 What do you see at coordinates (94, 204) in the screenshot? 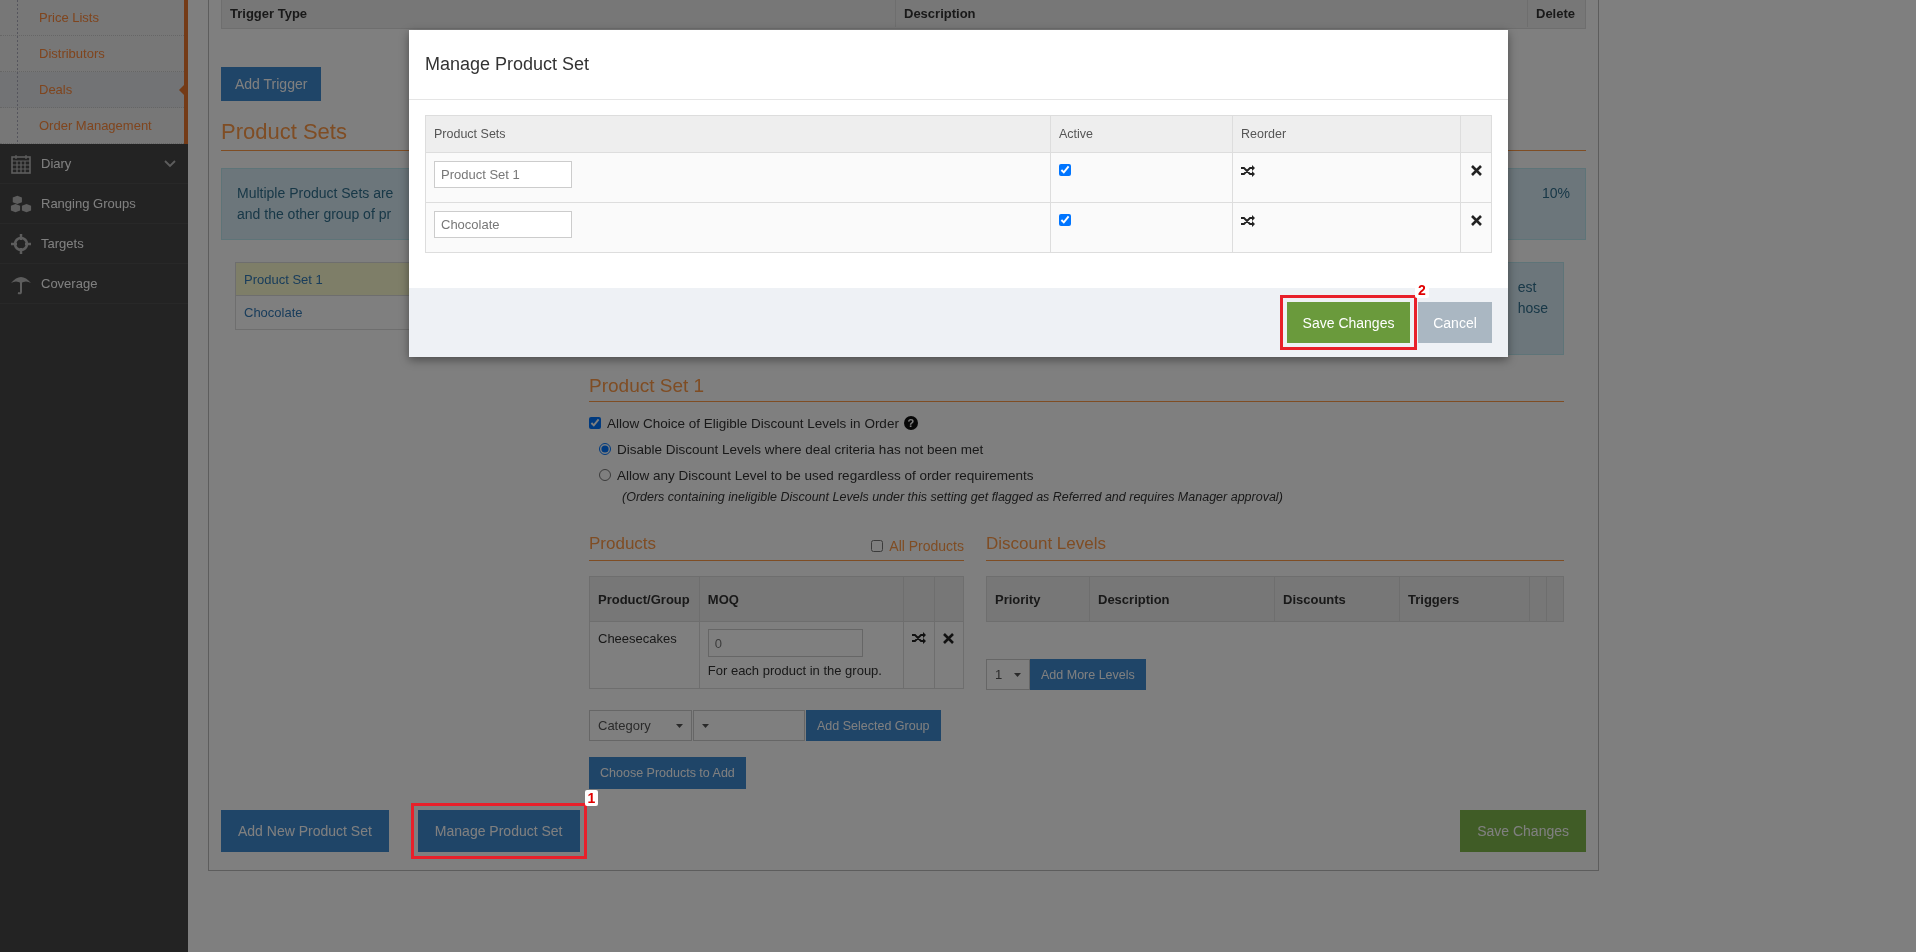
I see `menu-item: Ranging Groups` at bounding box center [94, 204].